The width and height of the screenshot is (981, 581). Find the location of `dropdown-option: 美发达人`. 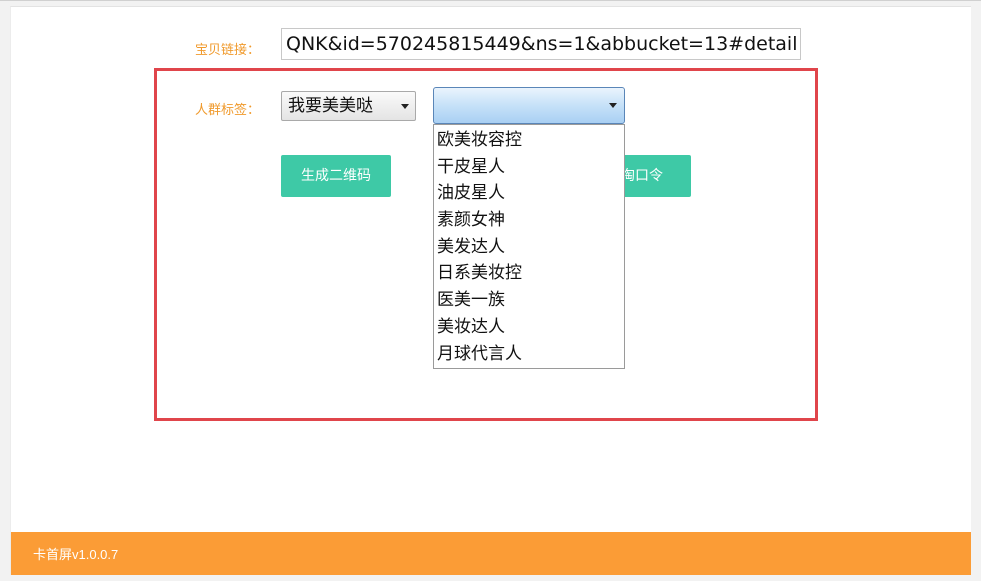

dropdown-option: 美发达人 is located at coordinates (530, 247).